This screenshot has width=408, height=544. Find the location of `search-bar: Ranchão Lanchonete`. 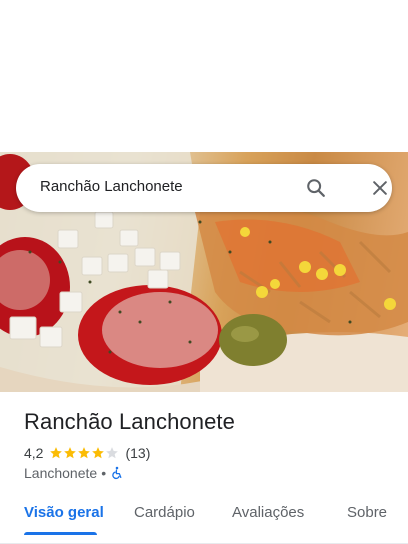

search-bar: Ranchão Lanchonete is located at coordinates (204, 188).